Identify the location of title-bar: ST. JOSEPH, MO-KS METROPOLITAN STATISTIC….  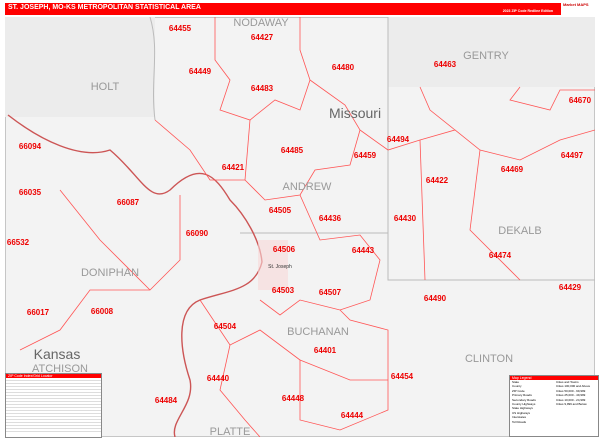
(283, 9).